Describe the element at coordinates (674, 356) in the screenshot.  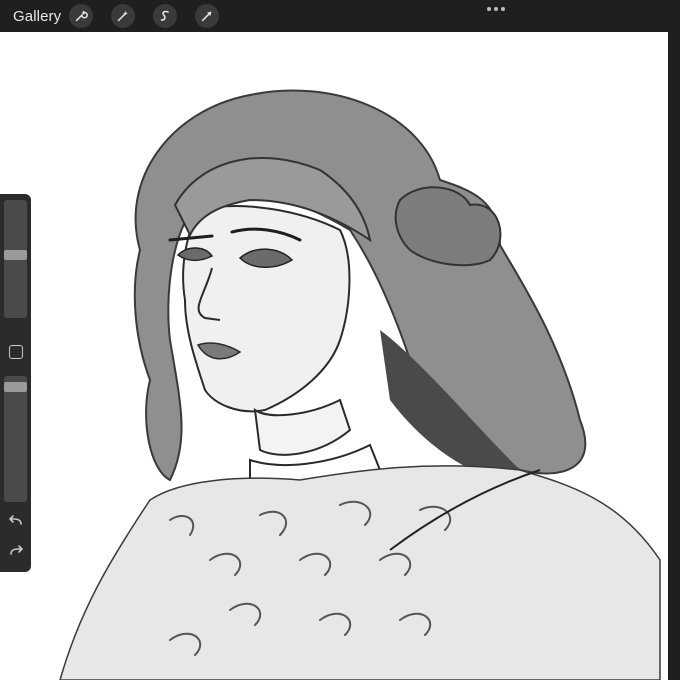
I see `right-edge-strip` at that location.